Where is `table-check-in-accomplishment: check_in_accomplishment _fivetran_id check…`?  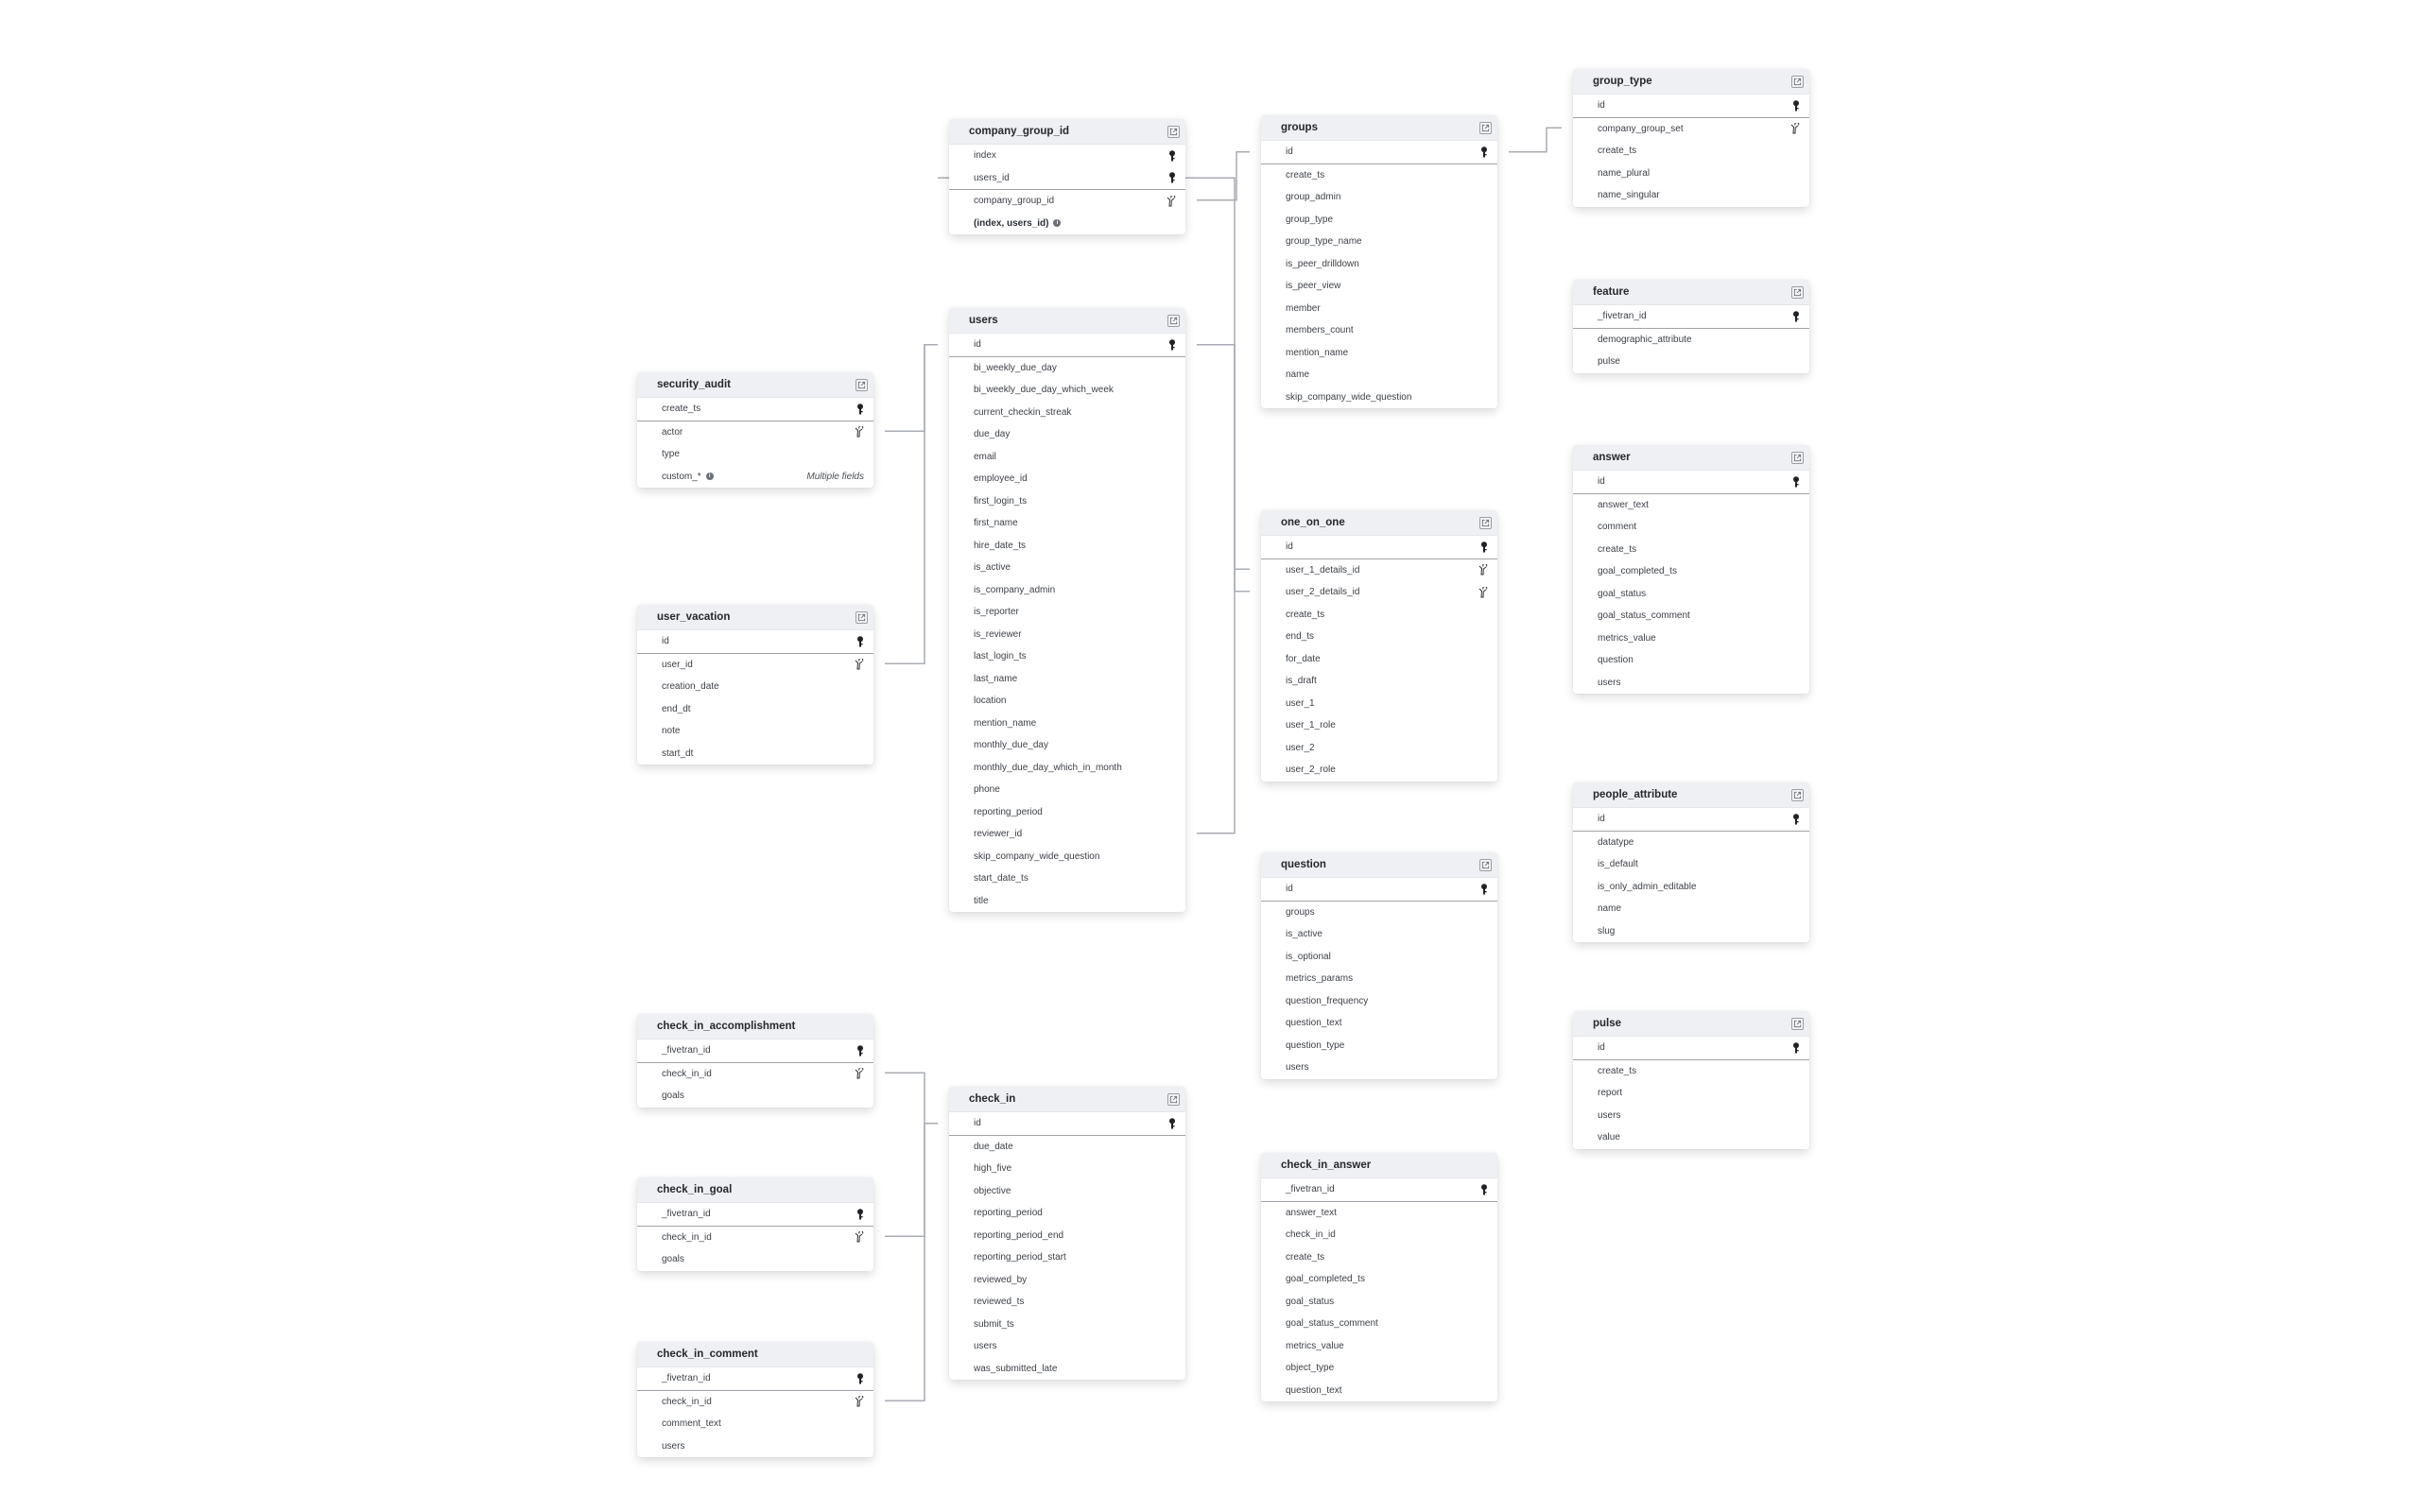
table-check-in-accomplishment: check_in_accomplishment _fivetran_id check… is located at coordinates (755, 1061).